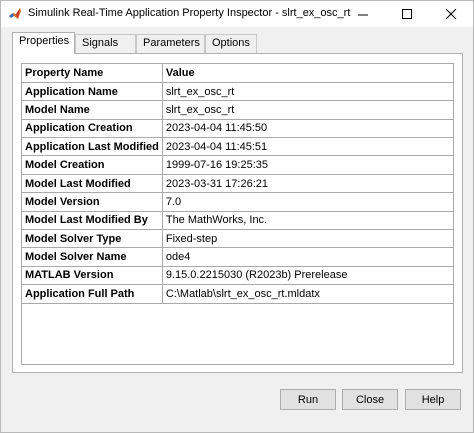  What do you see at coordinates (92, 91) in the screenshot?
I see `property-name-cell: Application Name` at bounding box center [92, 91].